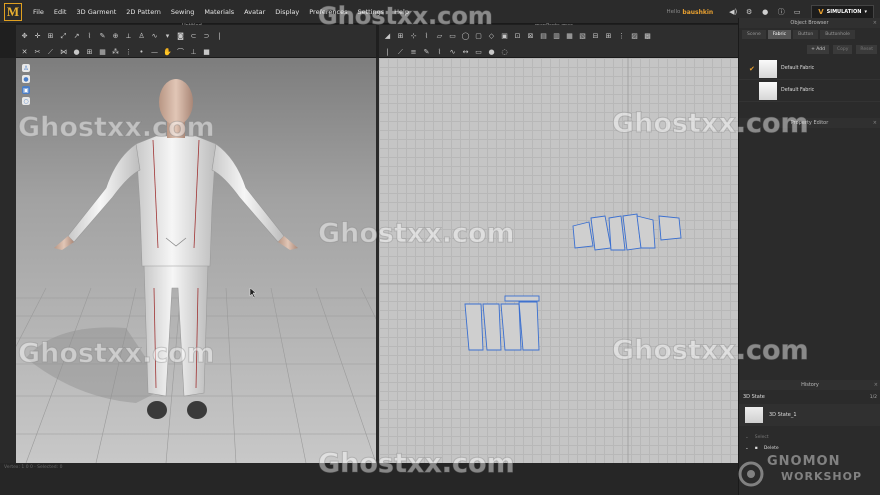 This screenshot has height=495, width=880. What do you see at coordinates (491, 52) in the screenshot?
I see `button-2d-icon: ●` at bounding box center [491, 52].